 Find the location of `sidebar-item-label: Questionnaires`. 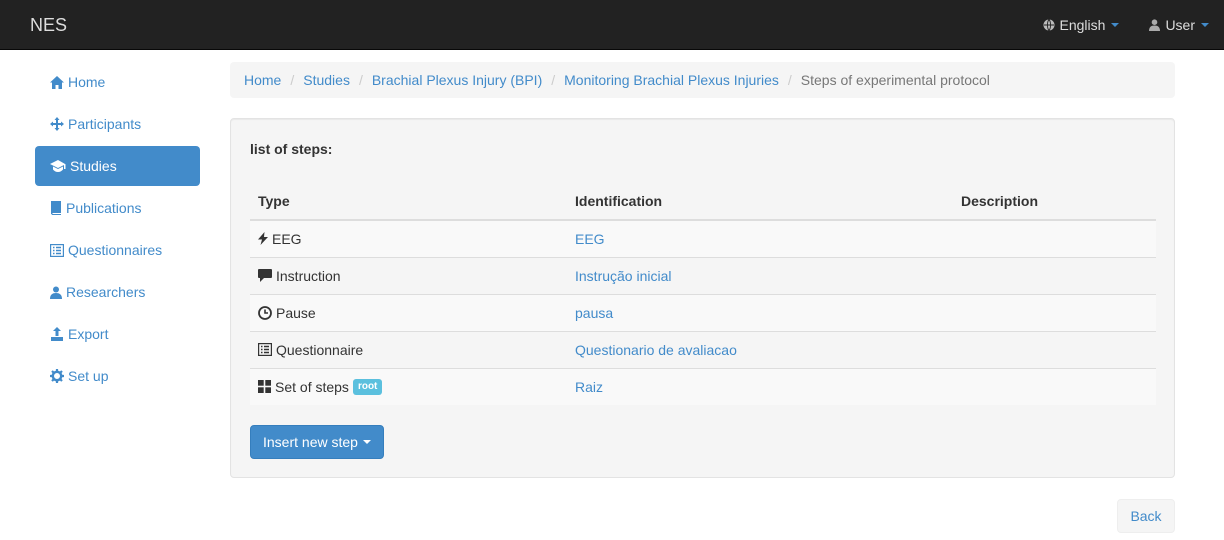

sidebar-item-label: Questionnaires is located at coordinates (115, 250).